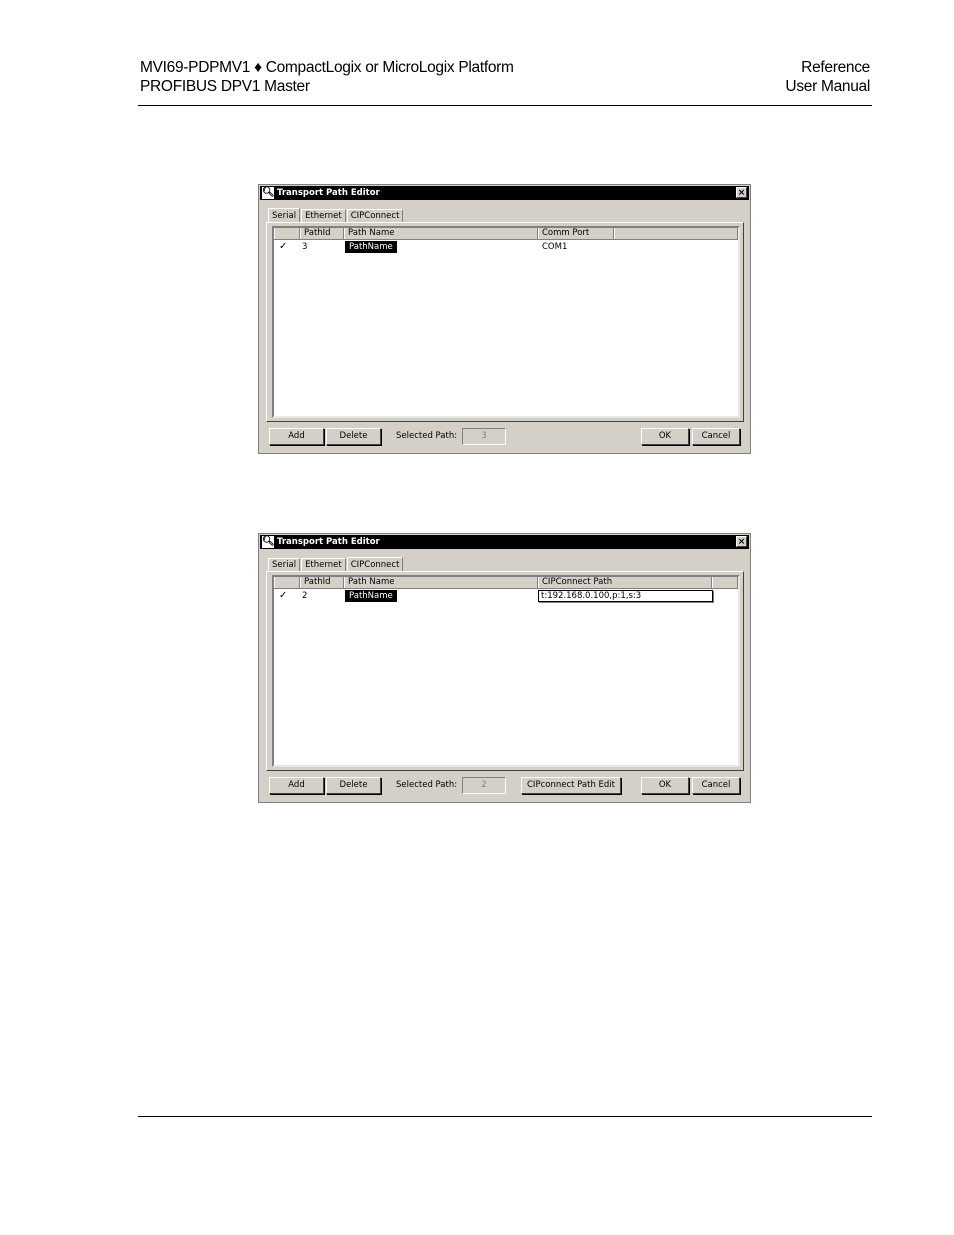  Describe the element at coordinates (506, 596) in the screenshot. I see `table-row: ✓ 2 PathName t:192.168.0.100,p:1,s:3` at that location.